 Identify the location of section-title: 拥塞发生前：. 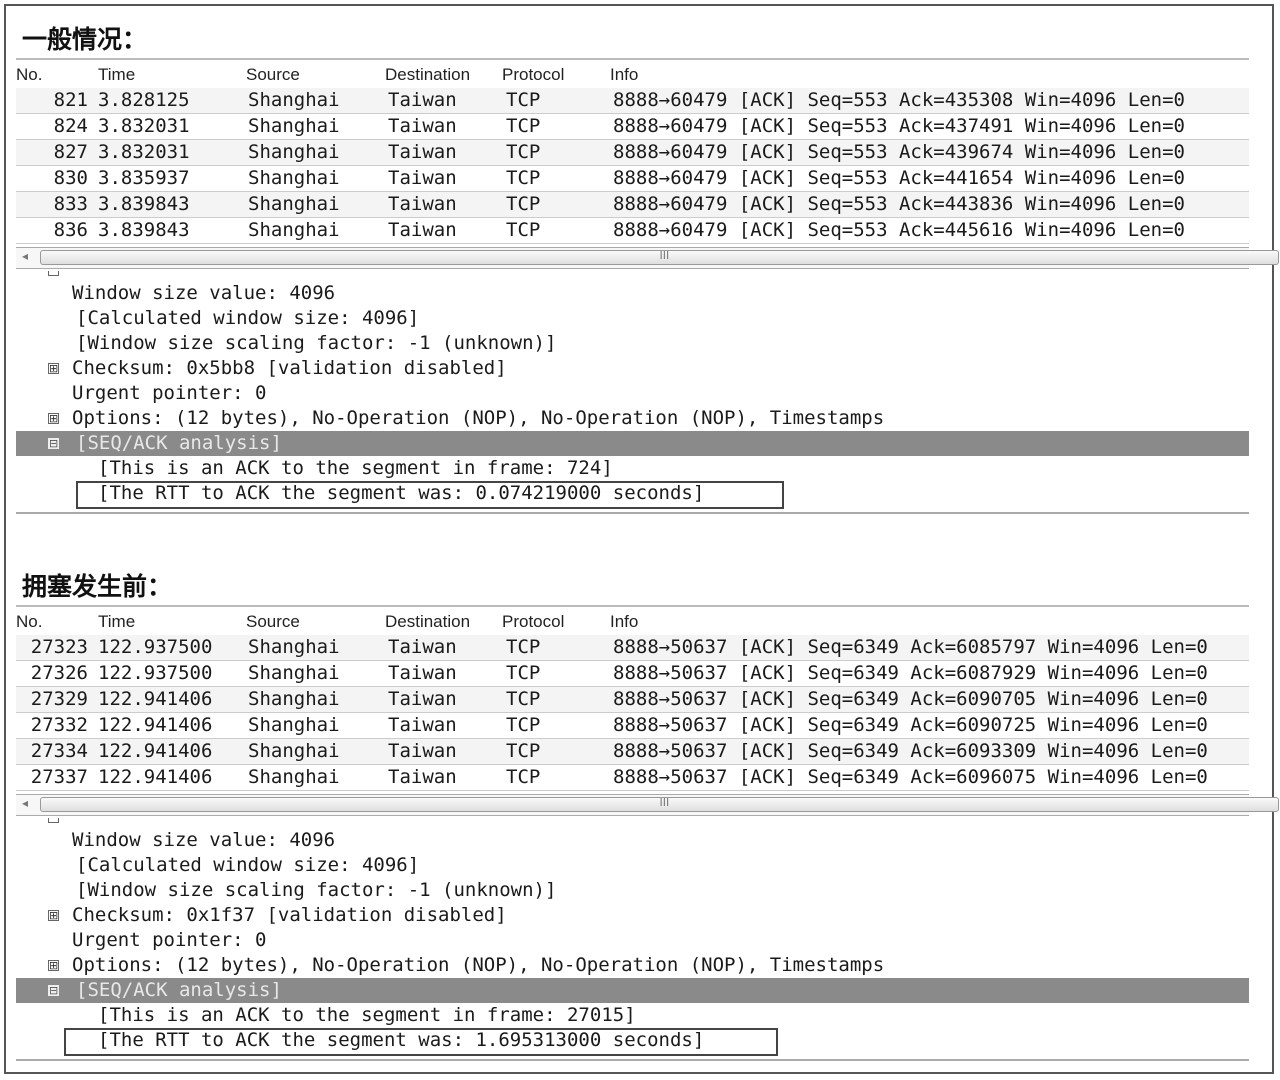
(97, 586).